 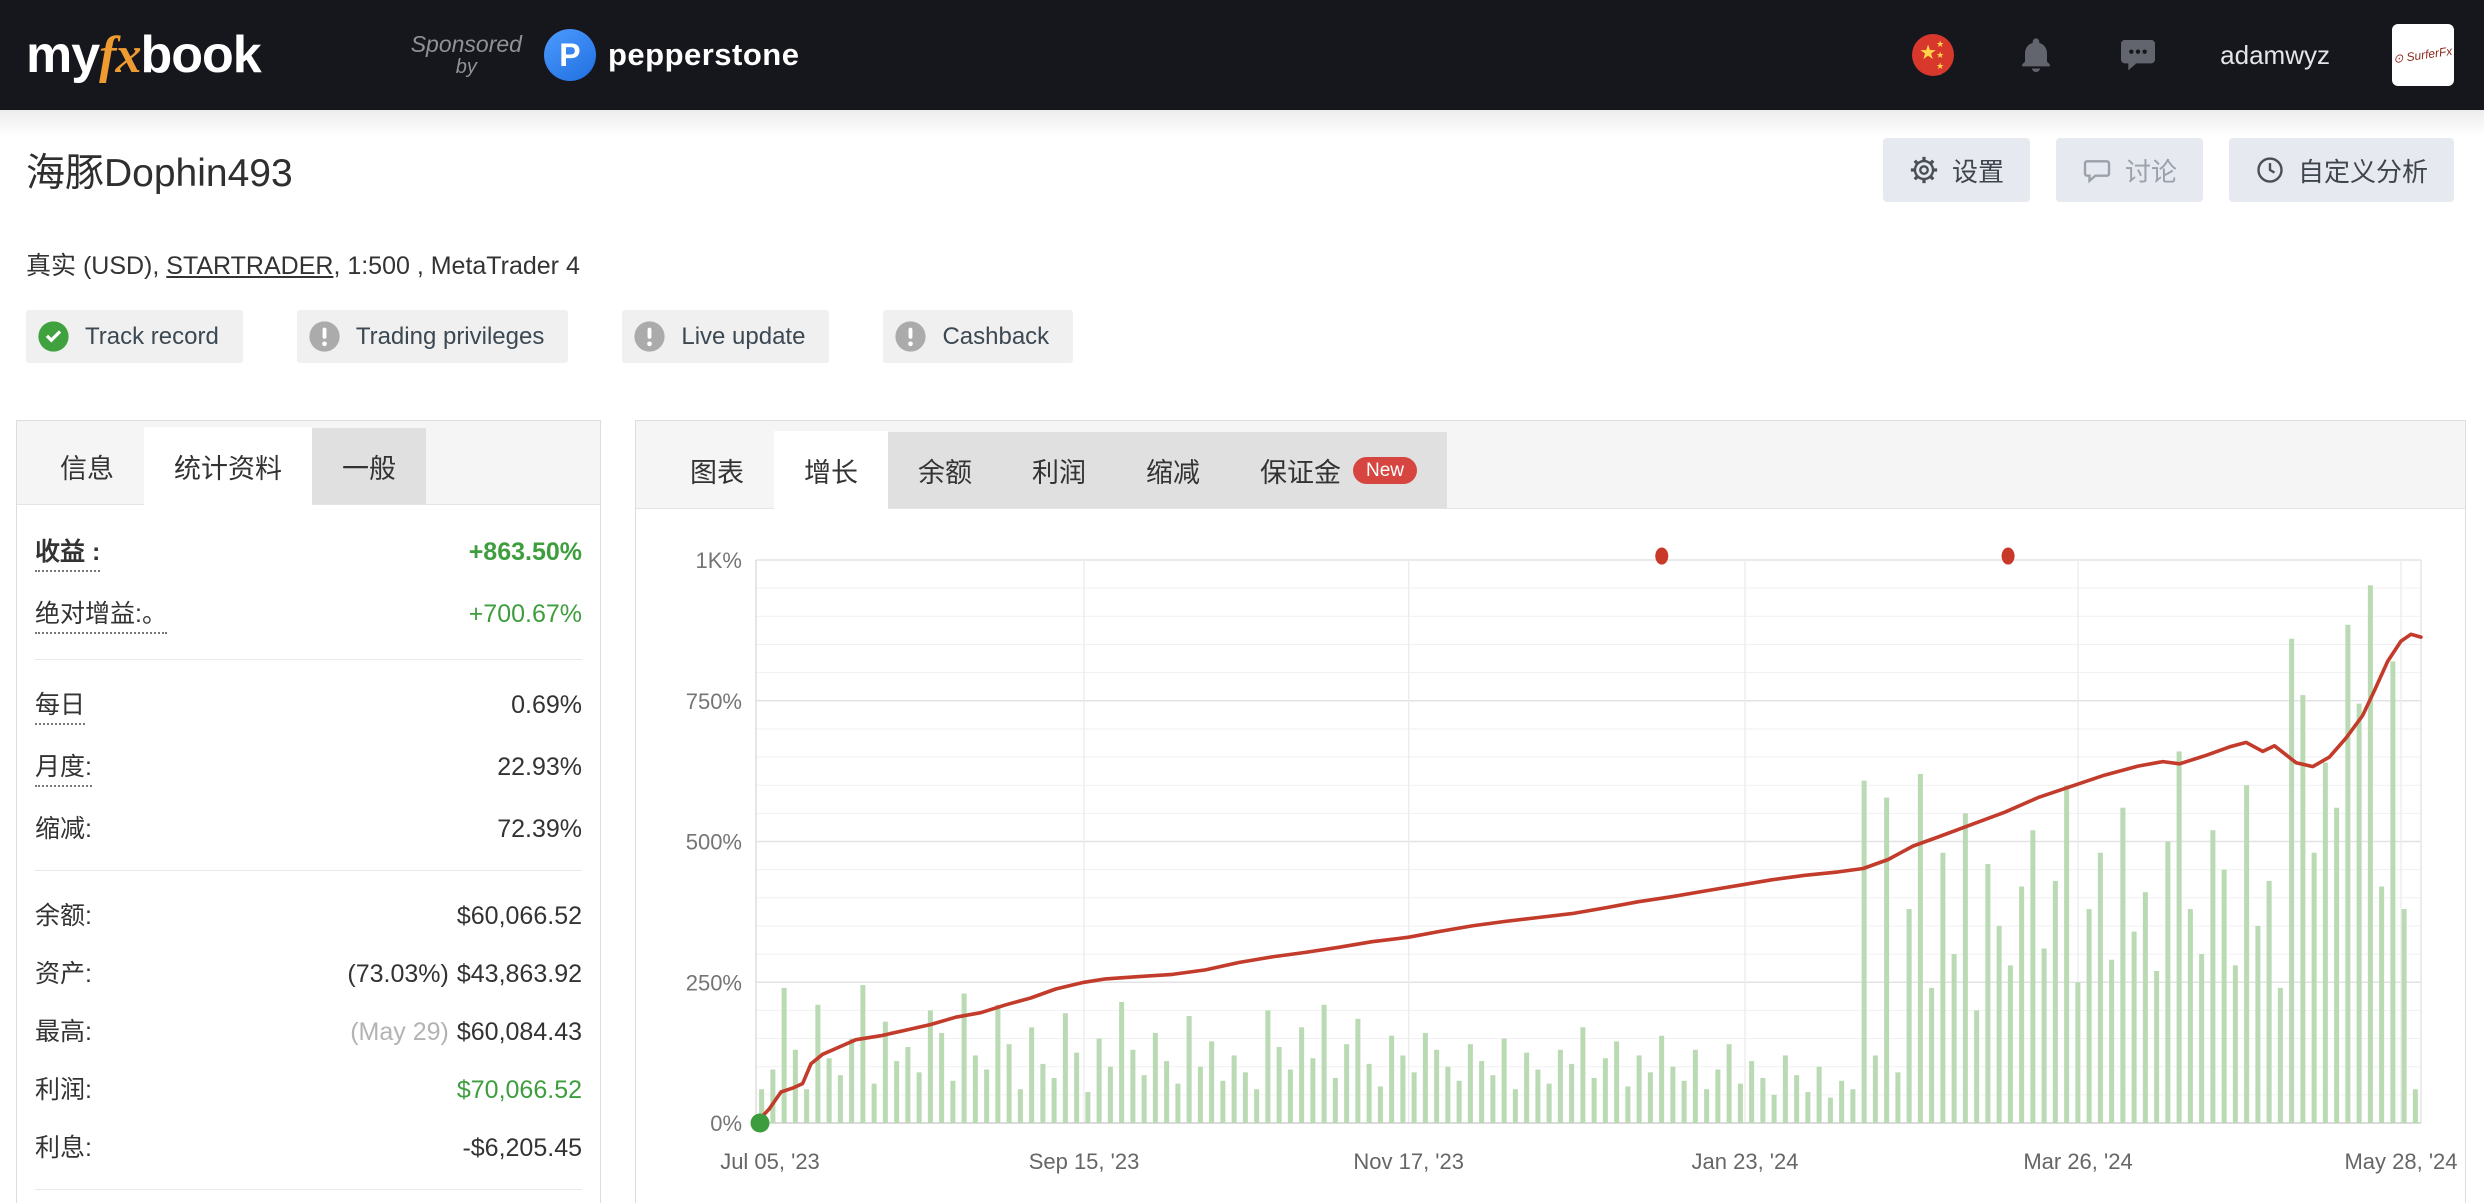 What do you see at coordinates (760, 1123) in the screenshot?
I see `deposit-marker` at bounding box center [760, 1123].